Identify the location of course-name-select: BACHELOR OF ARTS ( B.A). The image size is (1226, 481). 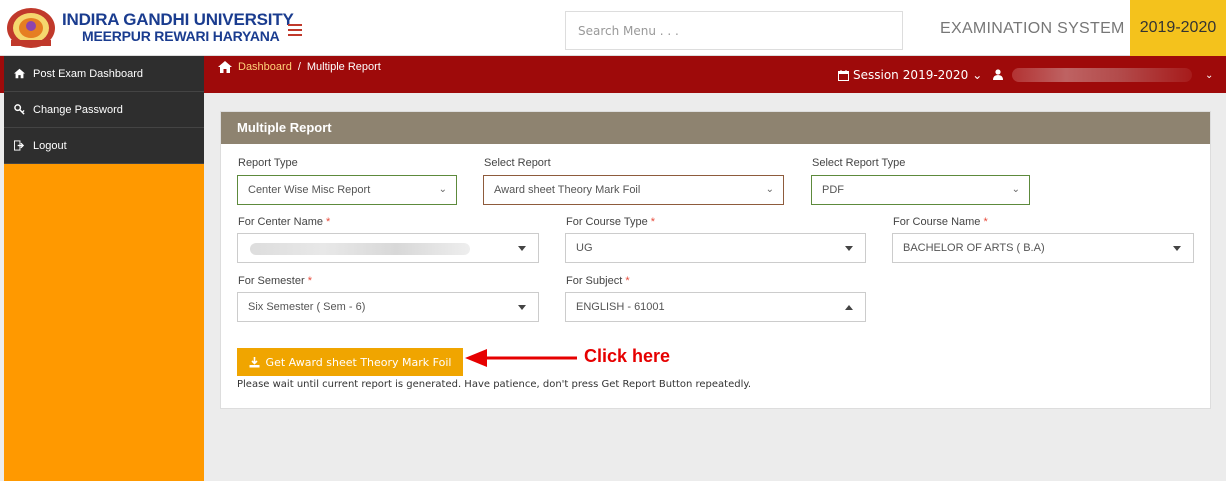
(1043, 248).